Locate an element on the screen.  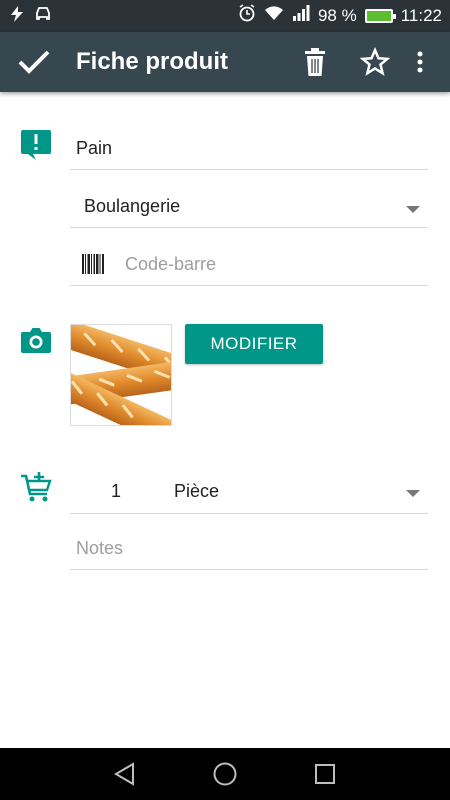
category-select: Boulangerie is located at coordinates (249, 208).